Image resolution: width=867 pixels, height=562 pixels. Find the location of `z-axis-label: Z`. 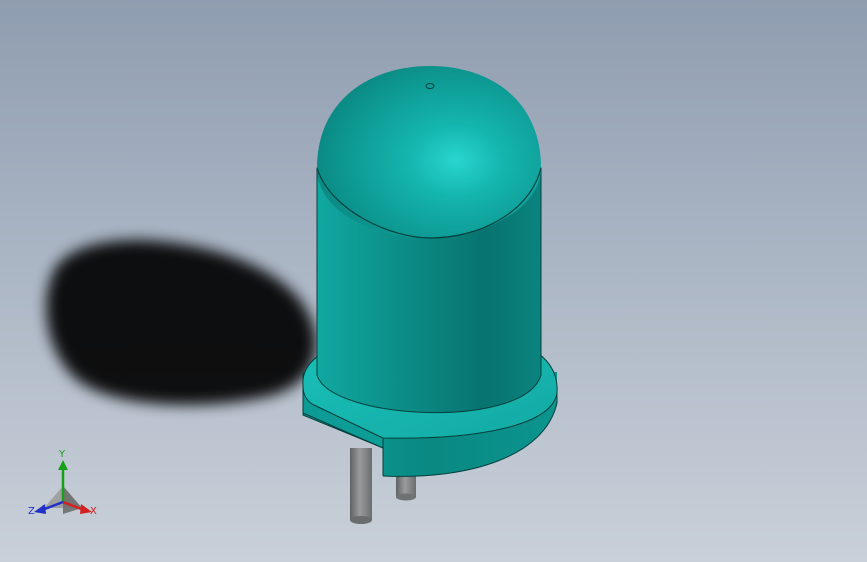

z-axis-label: Z is located at coordinates (31, 511).